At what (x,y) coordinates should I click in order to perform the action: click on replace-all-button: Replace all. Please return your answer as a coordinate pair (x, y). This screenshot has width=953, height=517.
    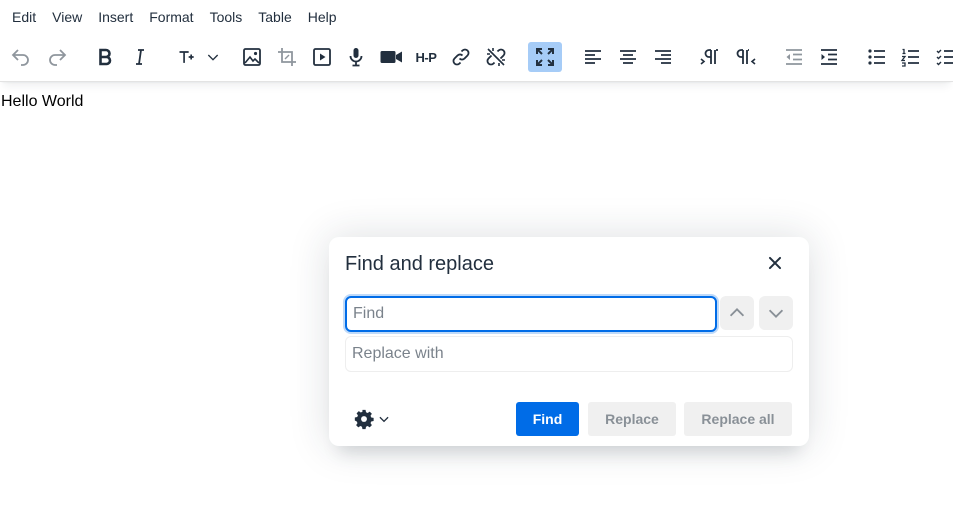
    Looking at the image, I should click on (738, 419).